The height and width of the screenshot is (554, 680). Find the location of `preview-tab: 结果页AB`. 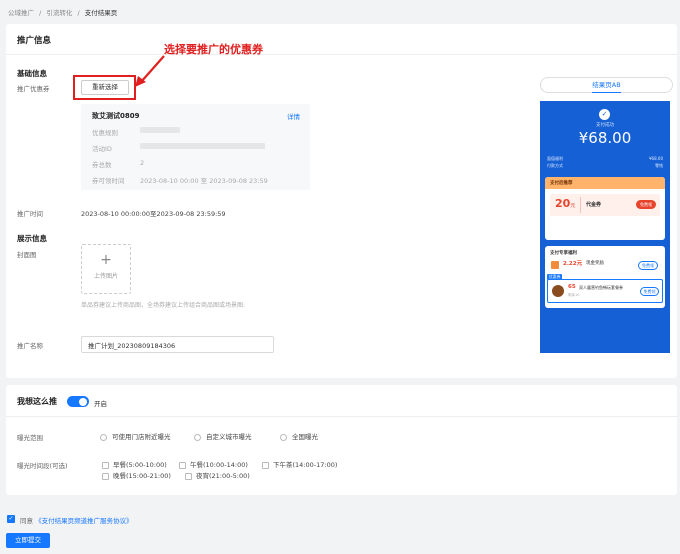

preview-tab: 结果页AB is located at coordinates (606, 85).